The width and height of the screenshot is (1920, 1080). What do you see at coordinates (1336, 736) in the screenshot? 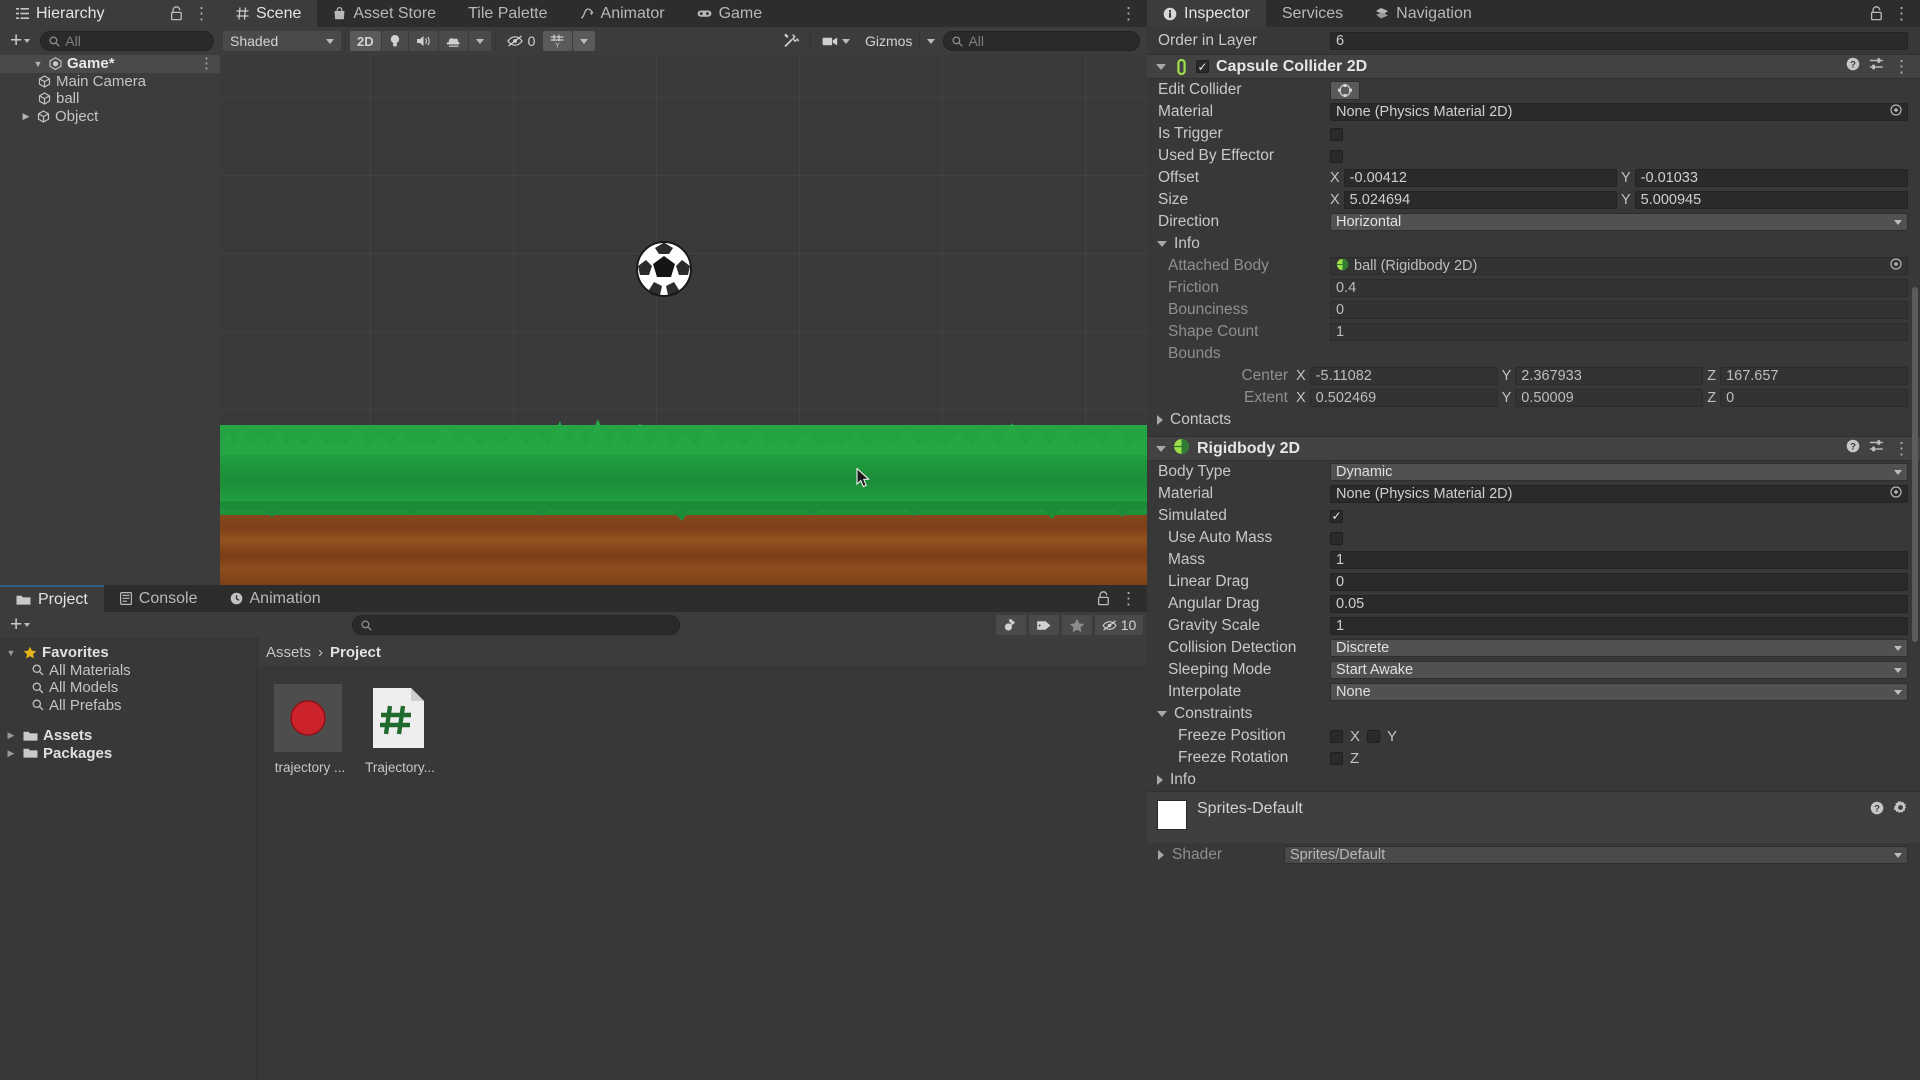
I see `freeze-position-x-checkbox` at bounding box center [1336, 736].